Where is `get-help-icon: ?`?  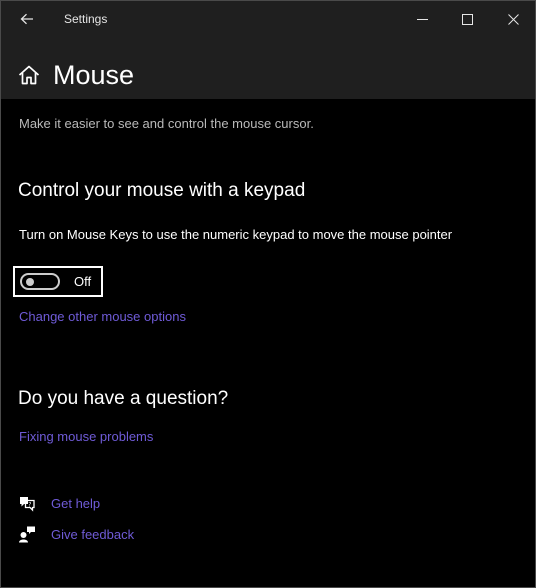 get-help-icon: ? is located at coordinates (27, 504).